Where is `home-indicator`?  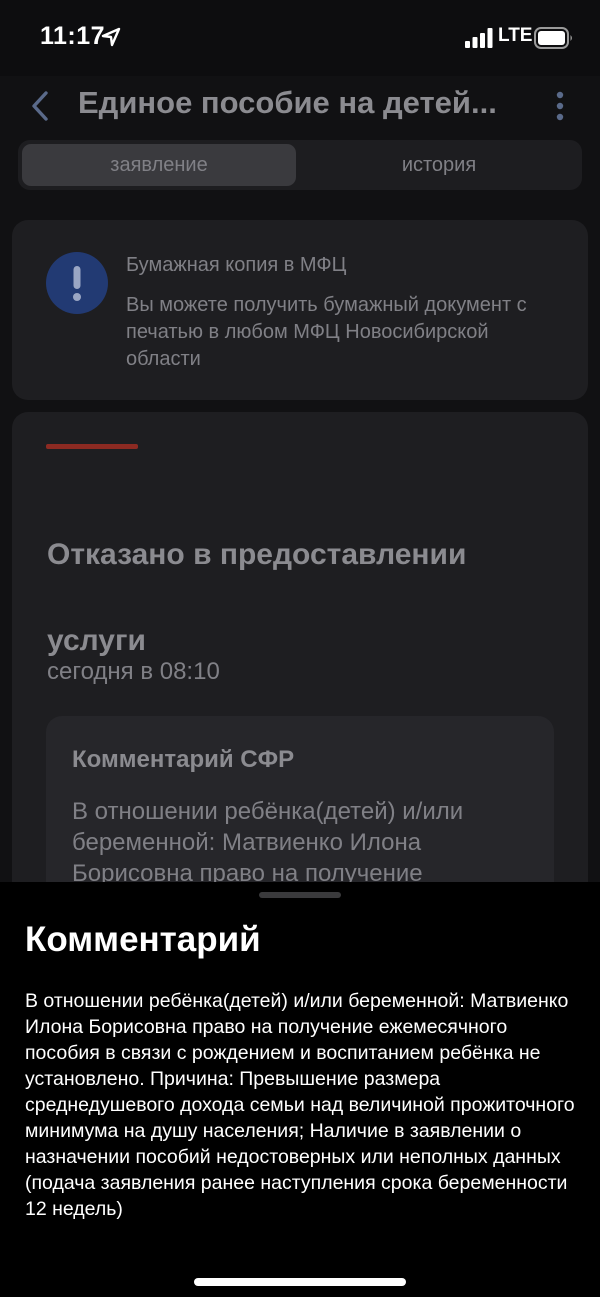
home-indicator is located at coordinates (300, 1282).